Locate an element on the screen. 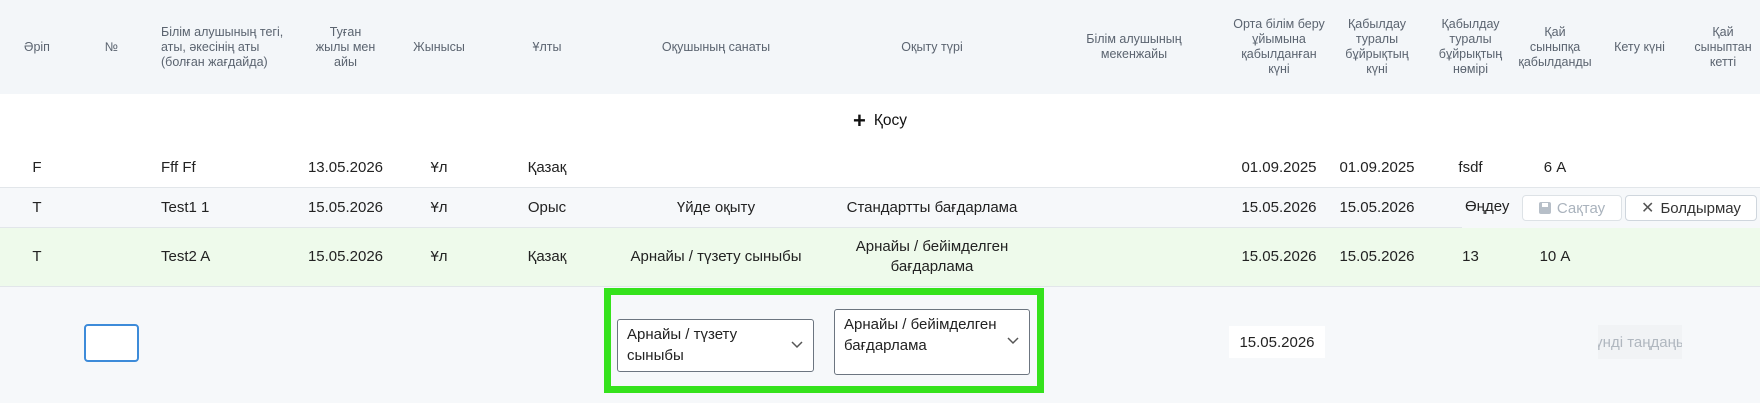  col-header-leave-class: Қай сыныптан кетті is located at coordinates (1723, 47).